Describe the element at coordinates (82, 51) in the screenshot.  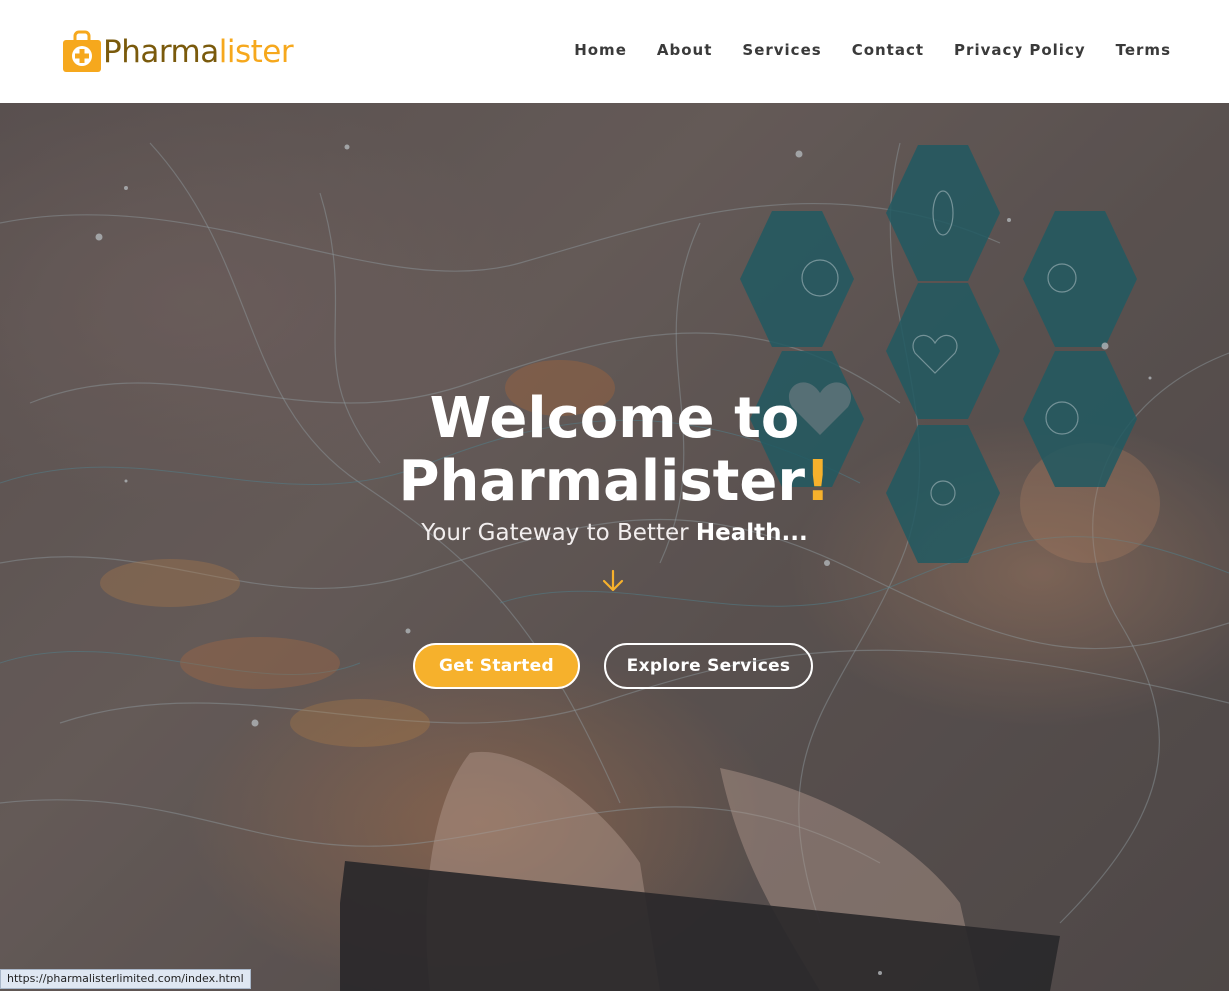
I see `medical-bag-plus-icon` at that location.